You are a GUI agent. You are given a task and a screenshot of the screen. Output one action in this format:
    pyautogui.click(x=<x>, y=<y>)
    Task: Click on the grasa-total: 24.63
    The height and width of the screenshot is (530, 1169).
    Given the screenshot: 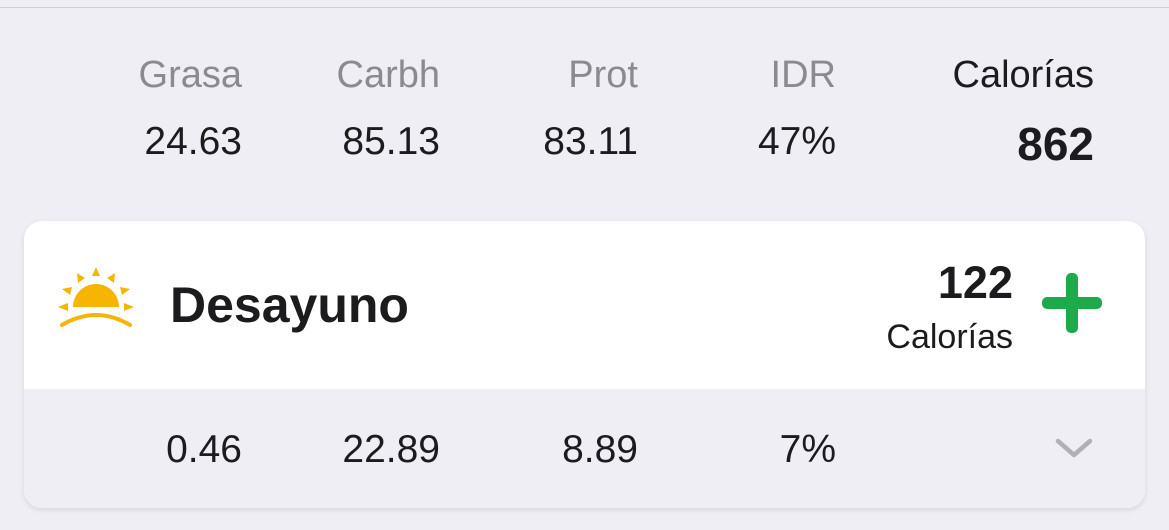 What is the action you would take?
    pyautogui.click(x=193, y=141)
    